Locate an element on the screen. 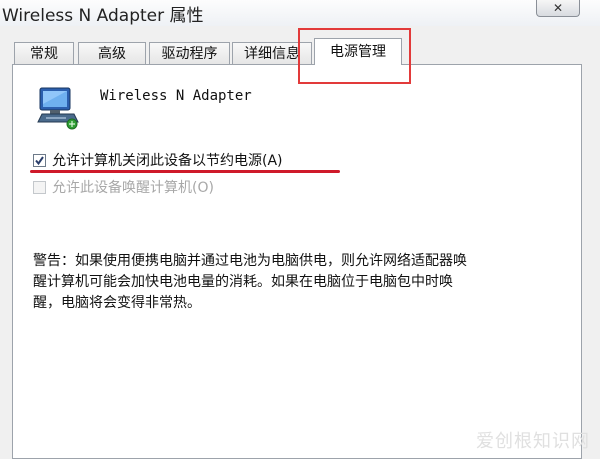 This screenshot has height=459, width=600. highlight-underline is located at coordinates (185, 171).